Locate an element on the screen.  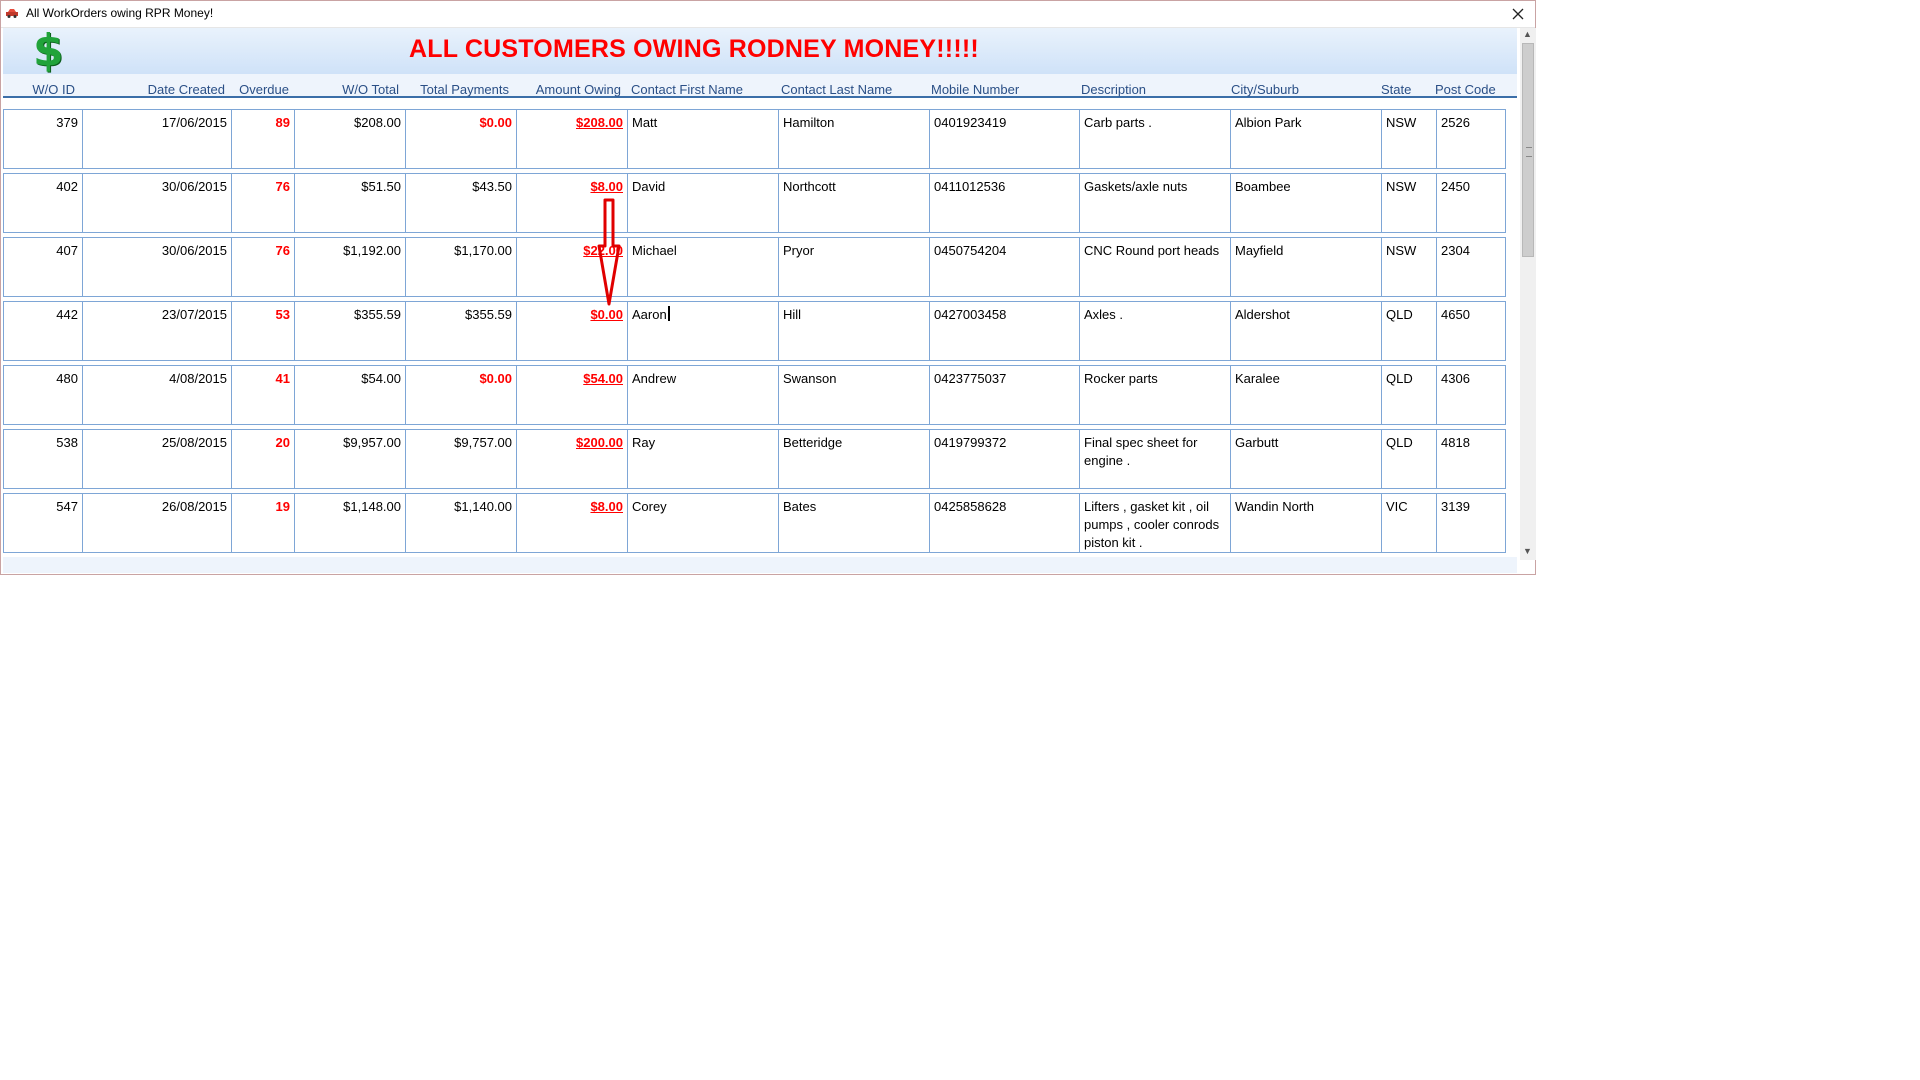
column-header-total-payments: Total Payments is located at coordinates (456, 89).